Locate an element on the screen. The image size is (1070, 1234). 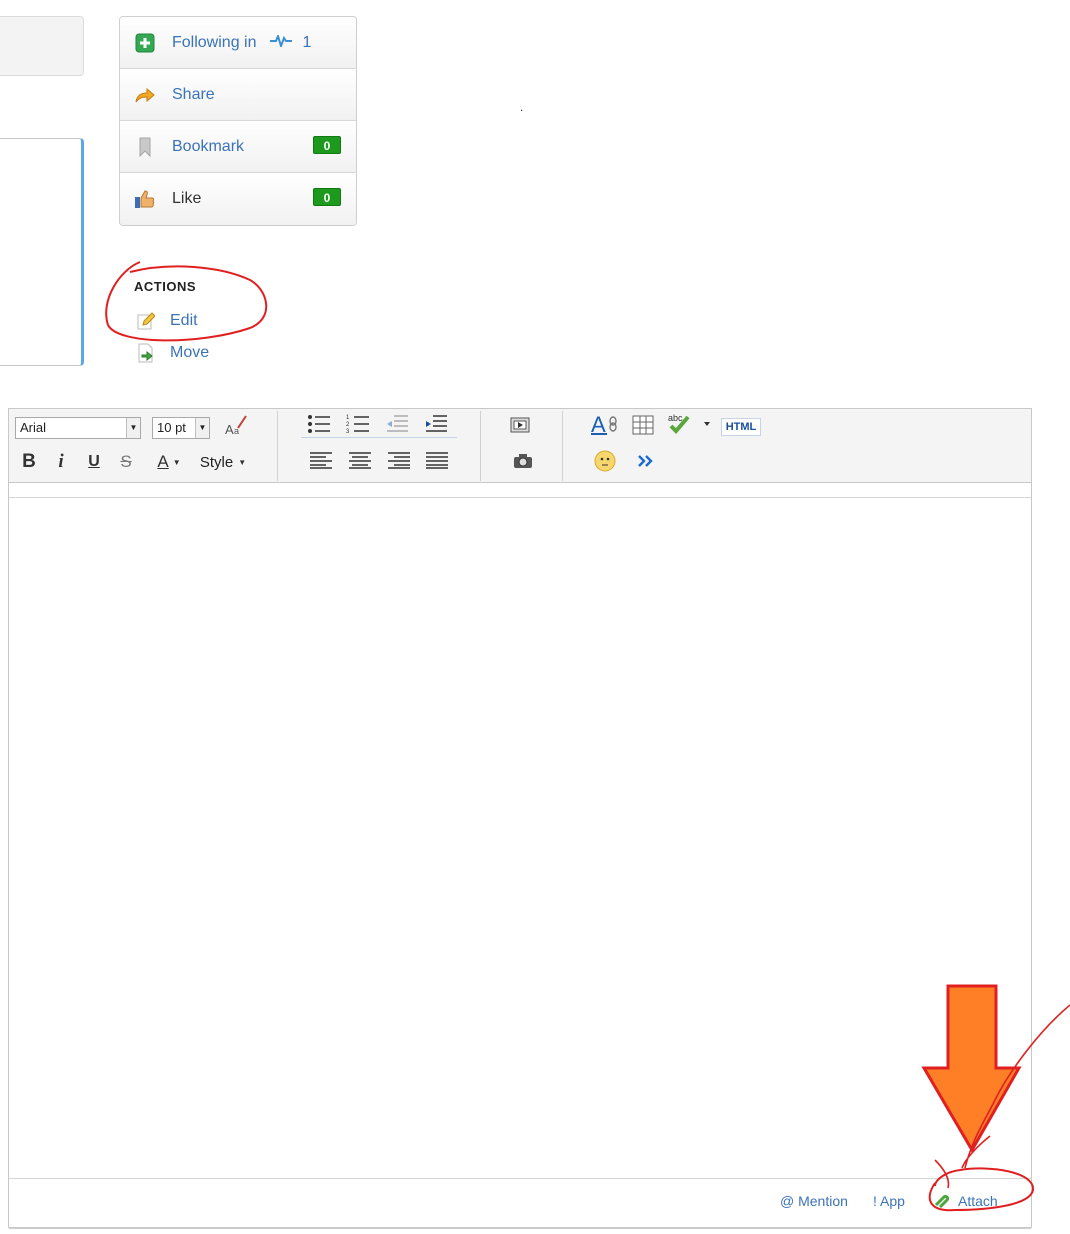
bold-button: B is located at coordinates (29, 462).